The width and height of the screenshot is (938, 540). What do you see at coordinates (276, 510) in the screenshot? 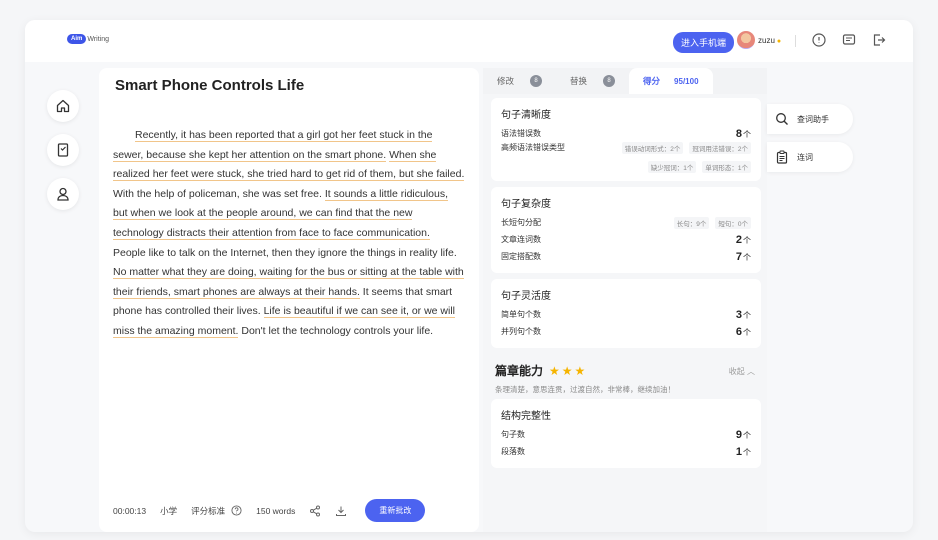
I see `word-count: 150 words` at bounding box center [276, 510].